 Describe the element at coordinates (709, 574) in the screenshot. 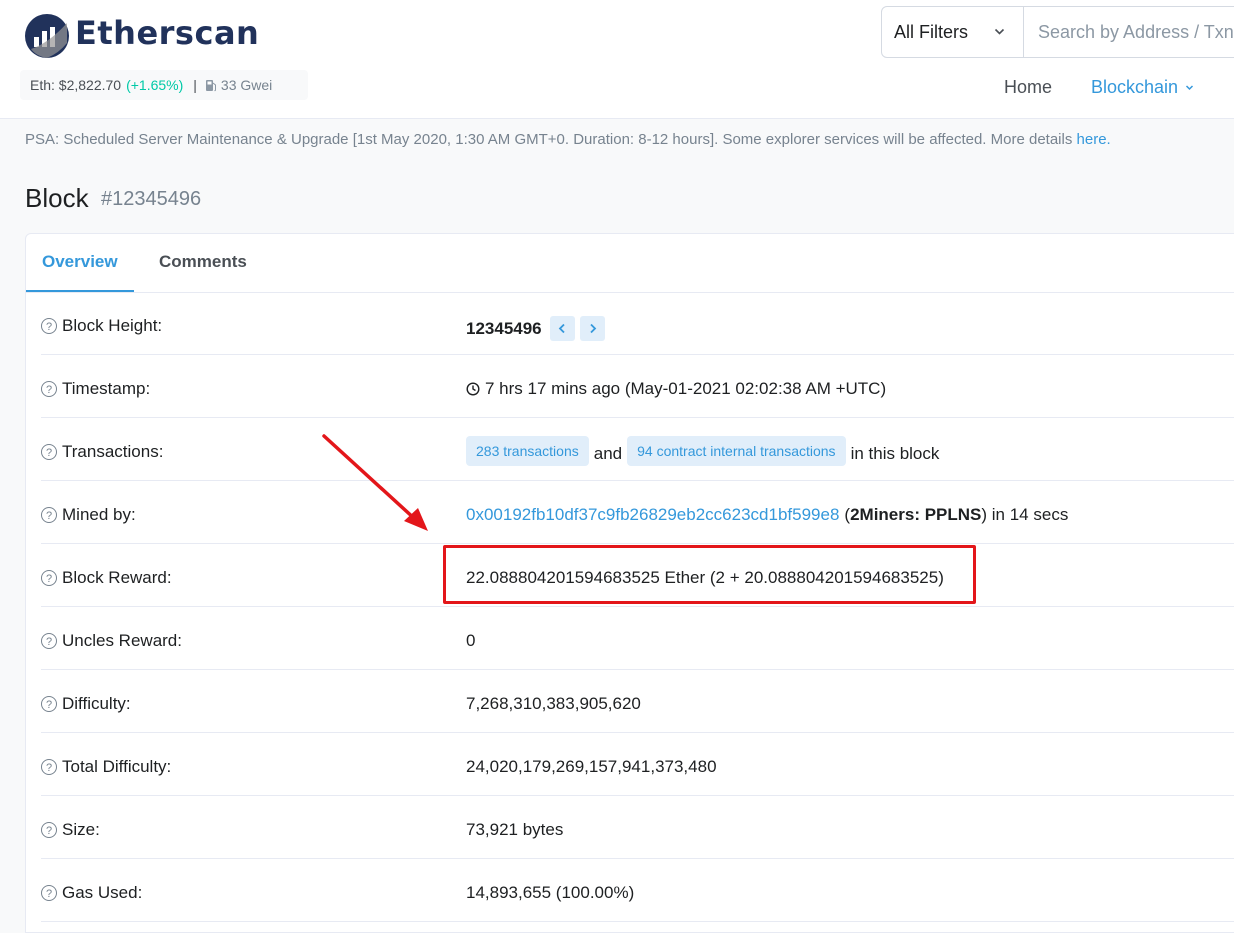

I see `annotation-highlight-box` at that location.